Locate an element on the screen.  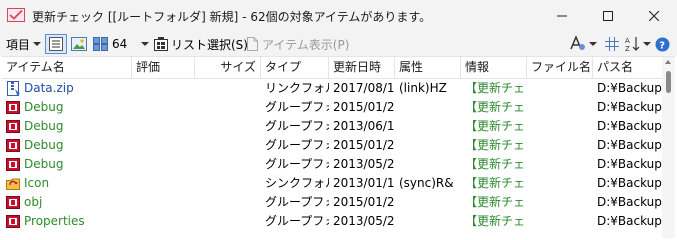
maximize-icon is located at coordinates (608, 15).